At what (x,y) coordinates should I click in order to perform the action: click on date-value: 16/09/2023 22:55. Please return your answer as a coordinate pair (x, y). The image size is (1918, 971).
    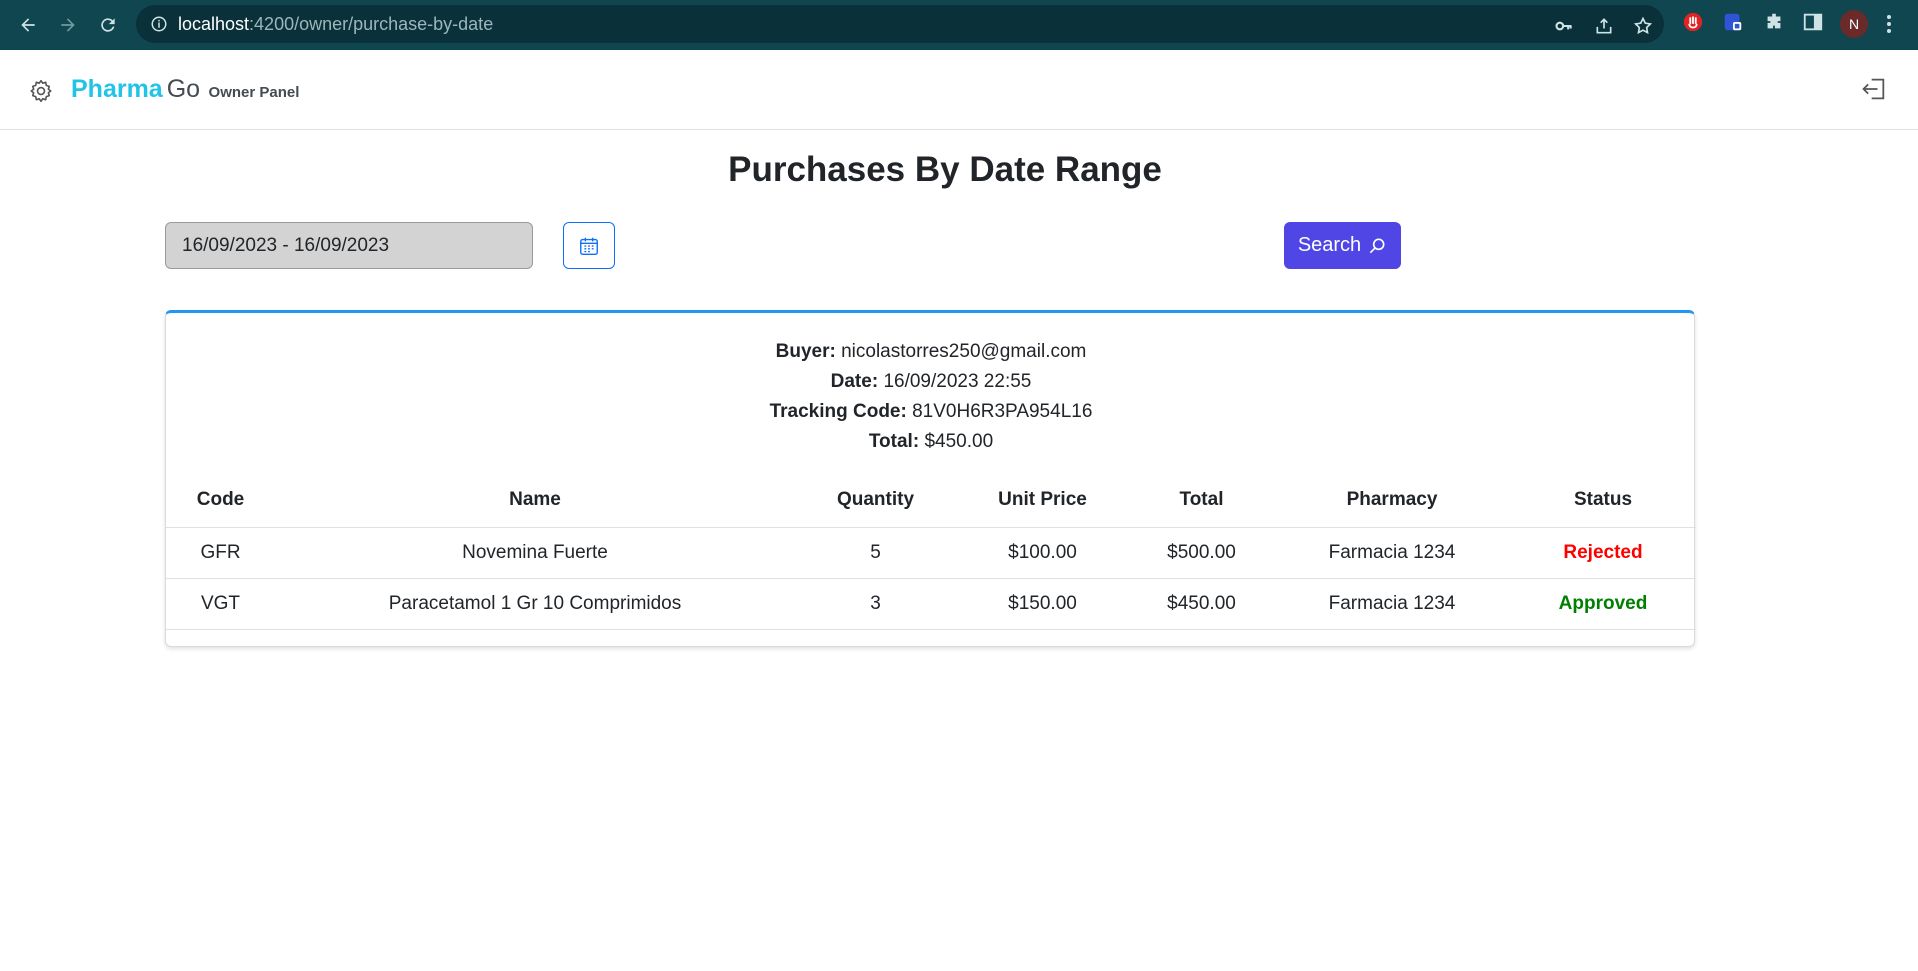
    Looking at the image, I should click on (957, 381).